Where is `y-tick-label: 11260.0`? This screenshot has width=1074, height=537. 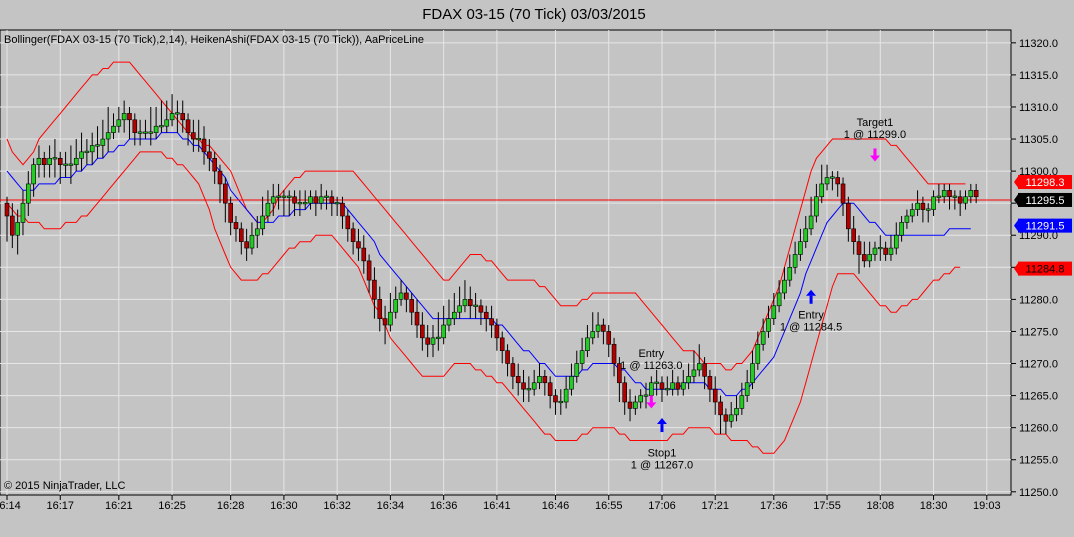 y-tick-label: 11260.0 is located at coordinates (1038, 429).